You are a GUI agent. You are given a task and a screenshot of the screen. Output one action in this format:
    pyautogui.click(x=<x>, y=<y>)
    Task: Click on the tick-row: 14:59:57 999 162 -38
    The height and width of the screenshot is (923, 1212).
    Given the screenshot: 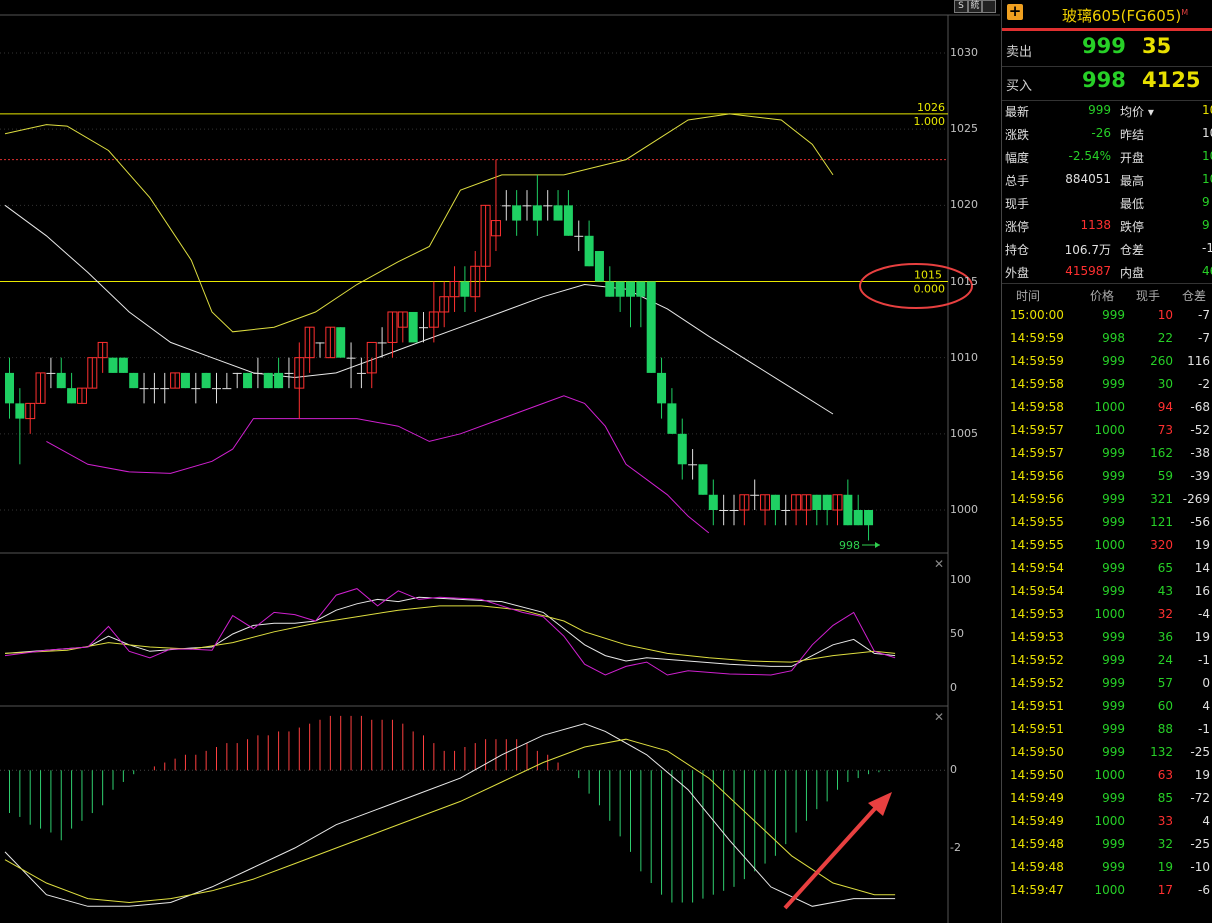 What is the action you would take?
    pyautogui.click(x=1107, y=453)
    